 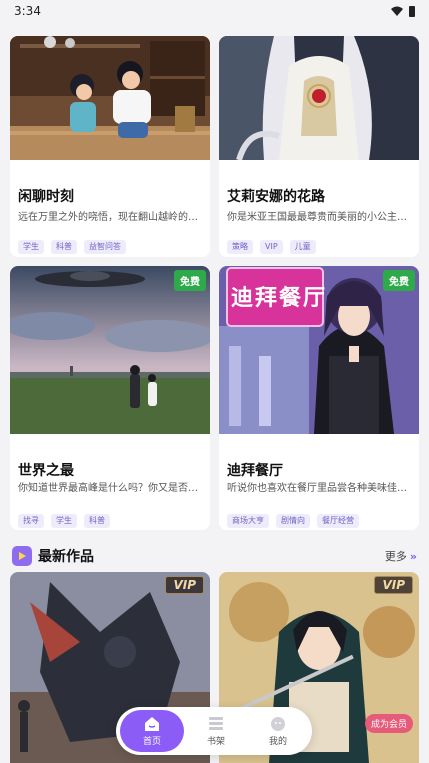 I want to click on double-chevron-right-icon: », so click(x=413, y=556).